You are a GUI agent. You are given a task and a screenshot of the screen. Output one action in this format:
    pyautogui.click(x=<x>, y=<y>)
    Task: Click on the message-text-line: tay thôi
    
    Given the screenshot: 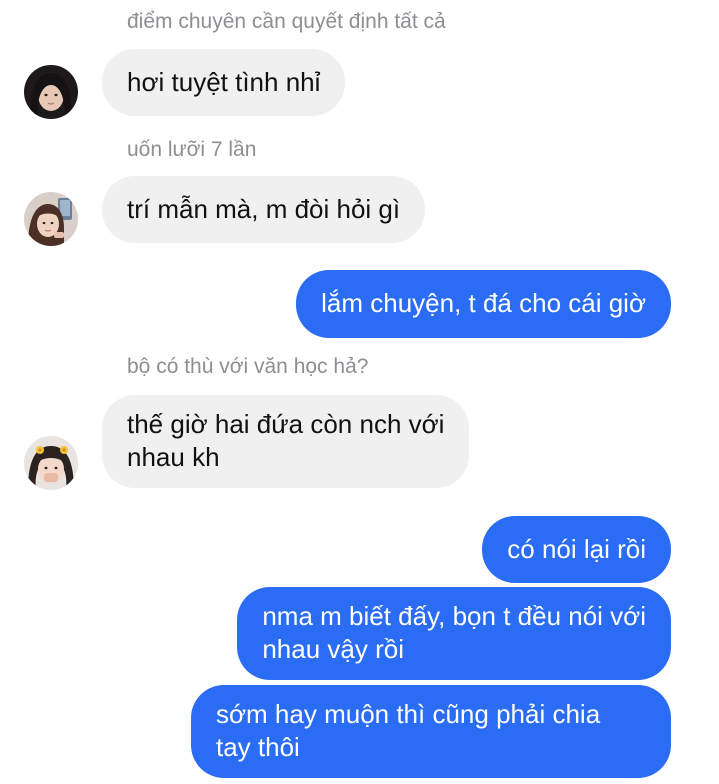 What is the action you would take?
    pyautogui.click(x=258, y=747)
    